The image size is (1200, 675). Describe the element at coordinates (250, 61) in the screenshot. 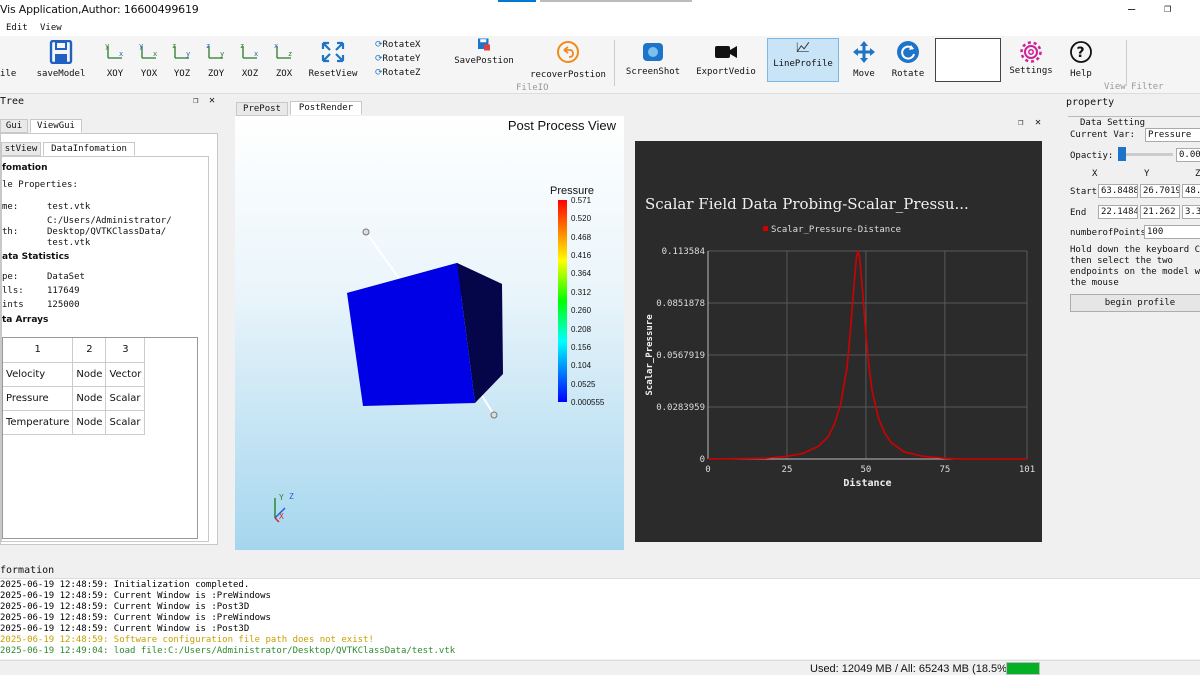

I see `xoz-button: zx XOZ` at that location.